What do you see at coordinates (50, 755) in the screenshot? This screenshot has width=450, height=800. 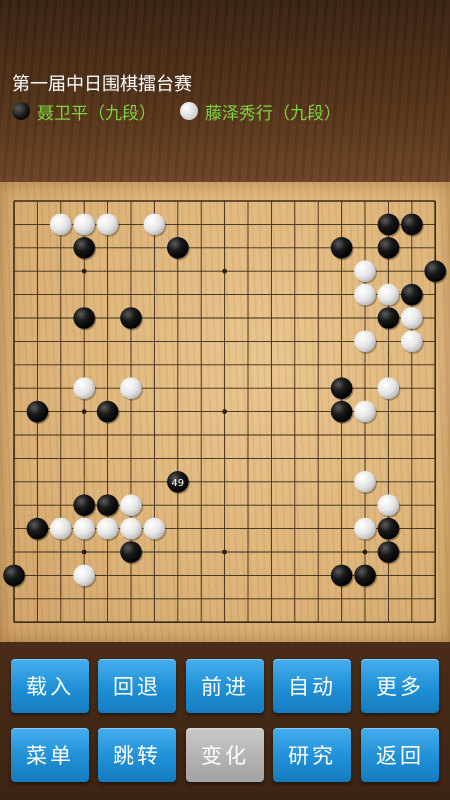 I see `menu-button: 菜单` at bounding box center [50, 755].